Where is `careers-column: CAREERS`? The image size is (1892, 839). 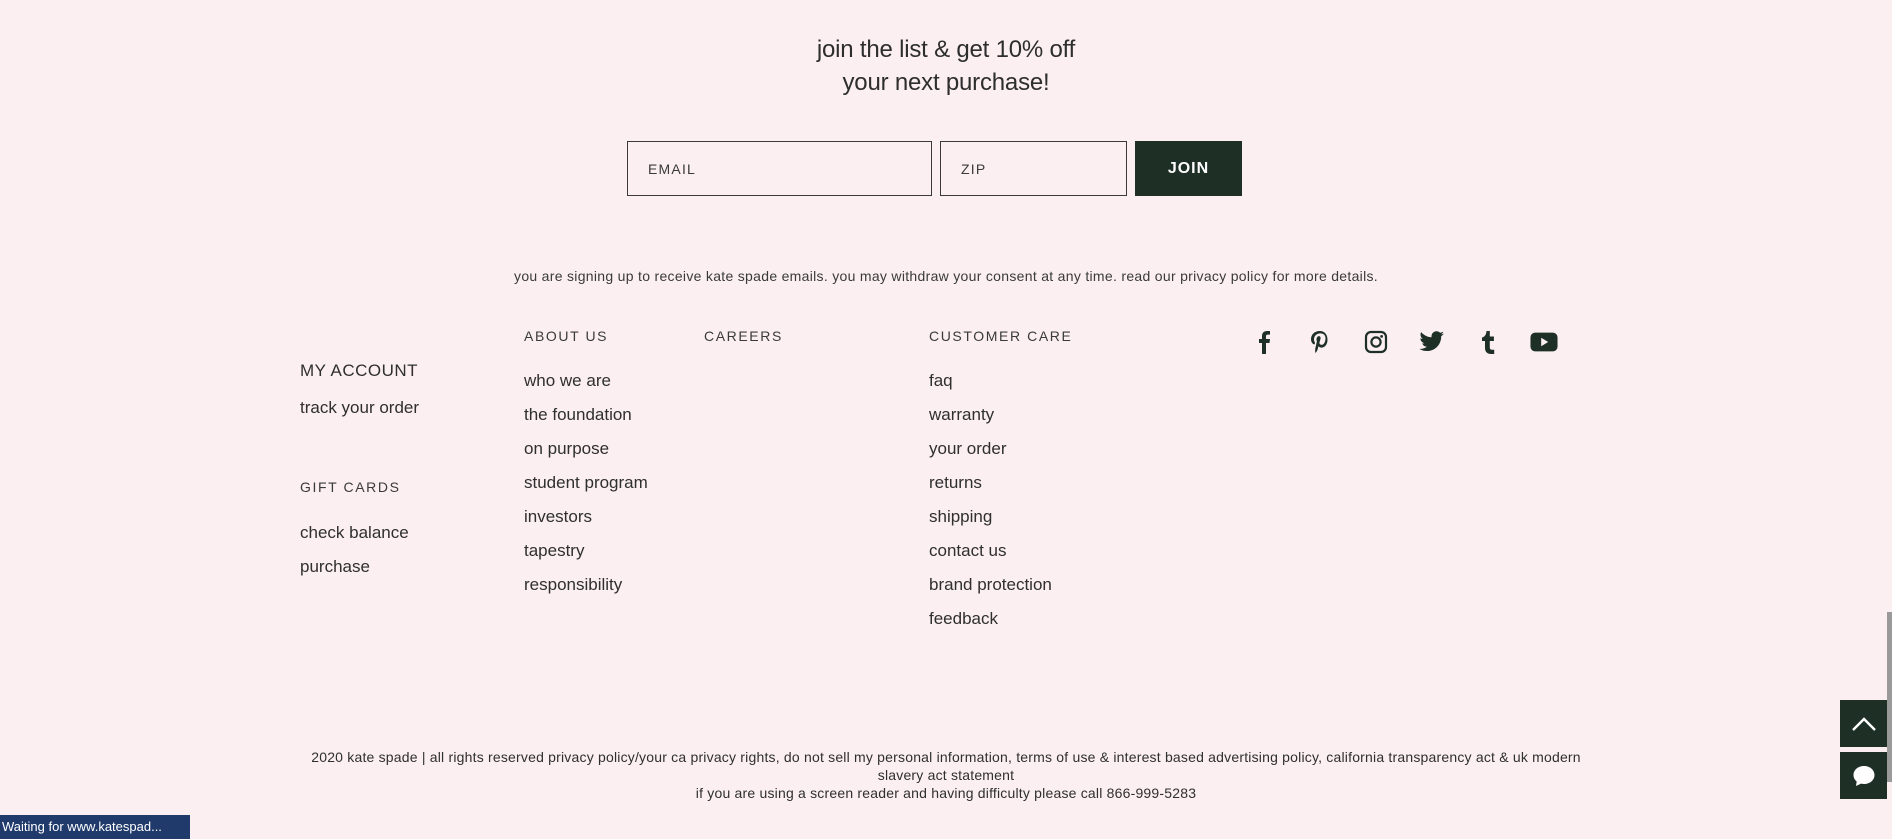
careers-column: CAREERS is located at coordinates (743, 337).